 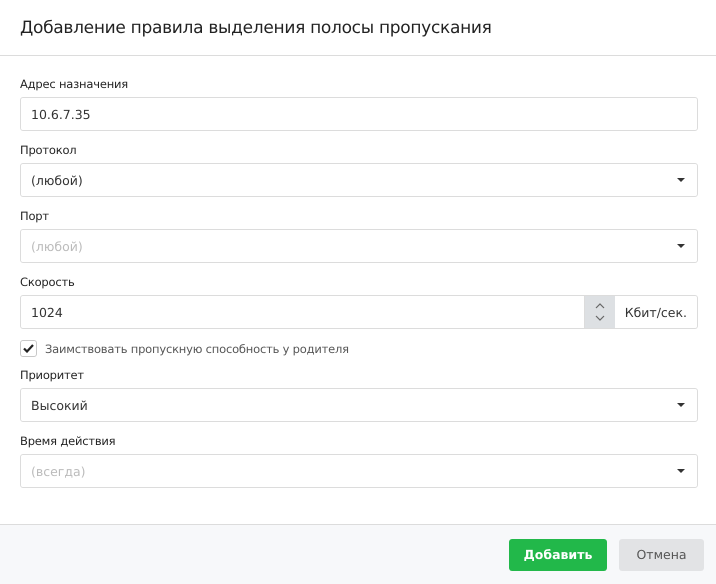 What do you see at coordinates (49, 150) in the screenshot?
I see `field-label: Протокол` at bounding box center [49, 150].